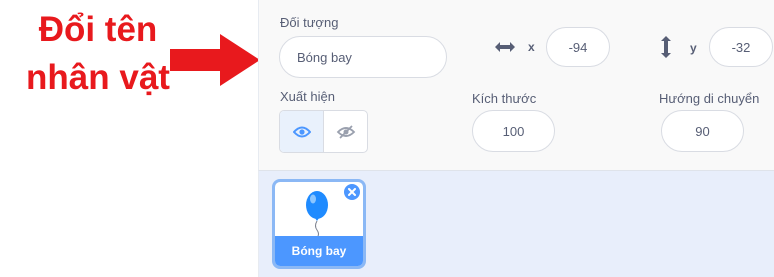 The width and height of the screenshot is (774, 277). Describe the element at coordinates (504, 98) in the screenshot. I see `size-label: Kích thước` at that location.